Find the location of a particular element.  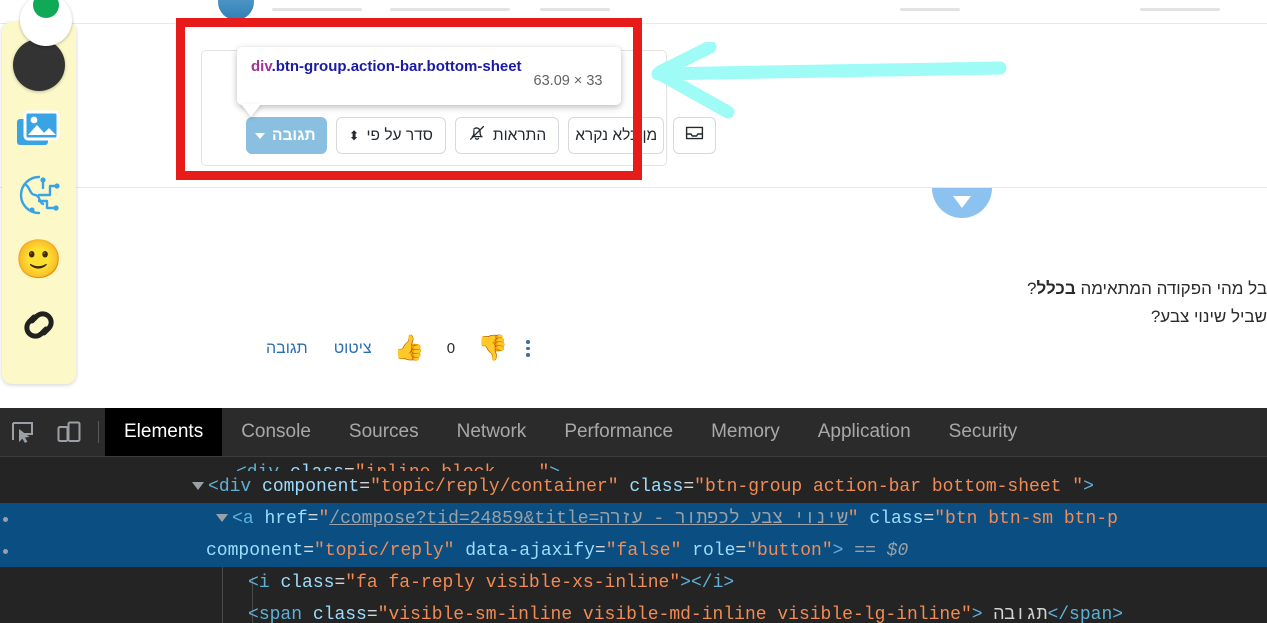

tab-security: Security is located at coordinates (983, 432).